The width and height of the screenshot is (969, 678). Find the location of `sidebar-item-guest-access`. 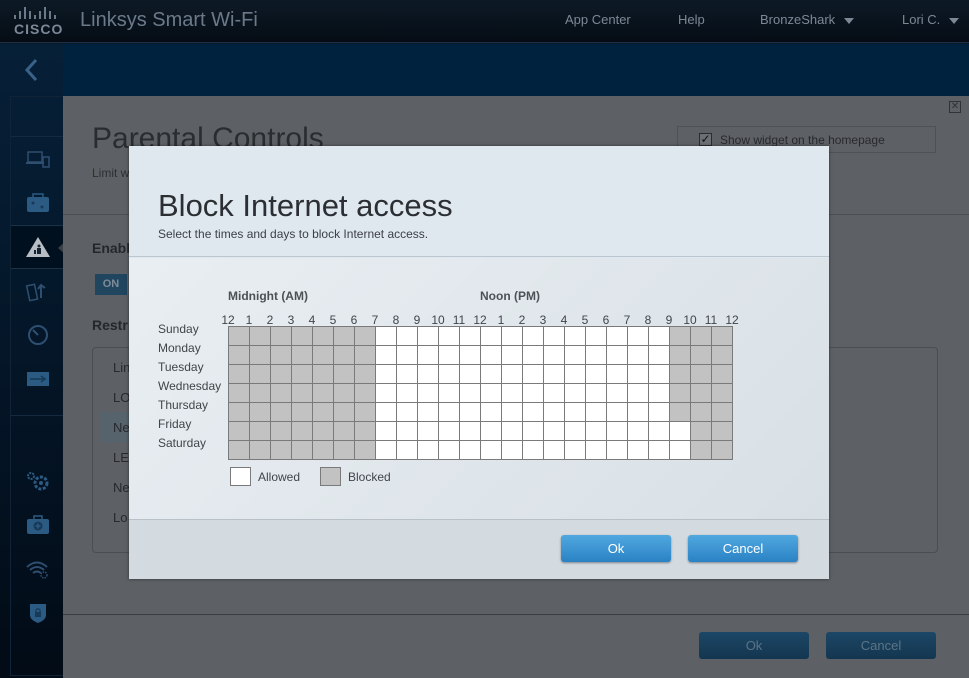

sidebar-item-guest-access is located at coordinates (37, 203).